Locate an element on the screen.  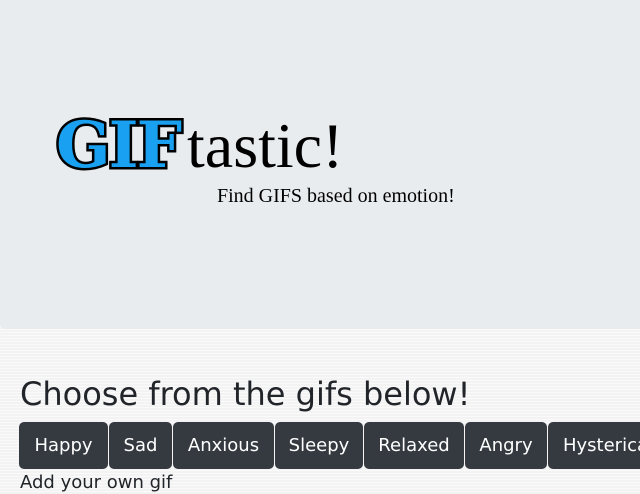
emotion-button-sleepy: Sleepy is located at coordinates (319, 445).